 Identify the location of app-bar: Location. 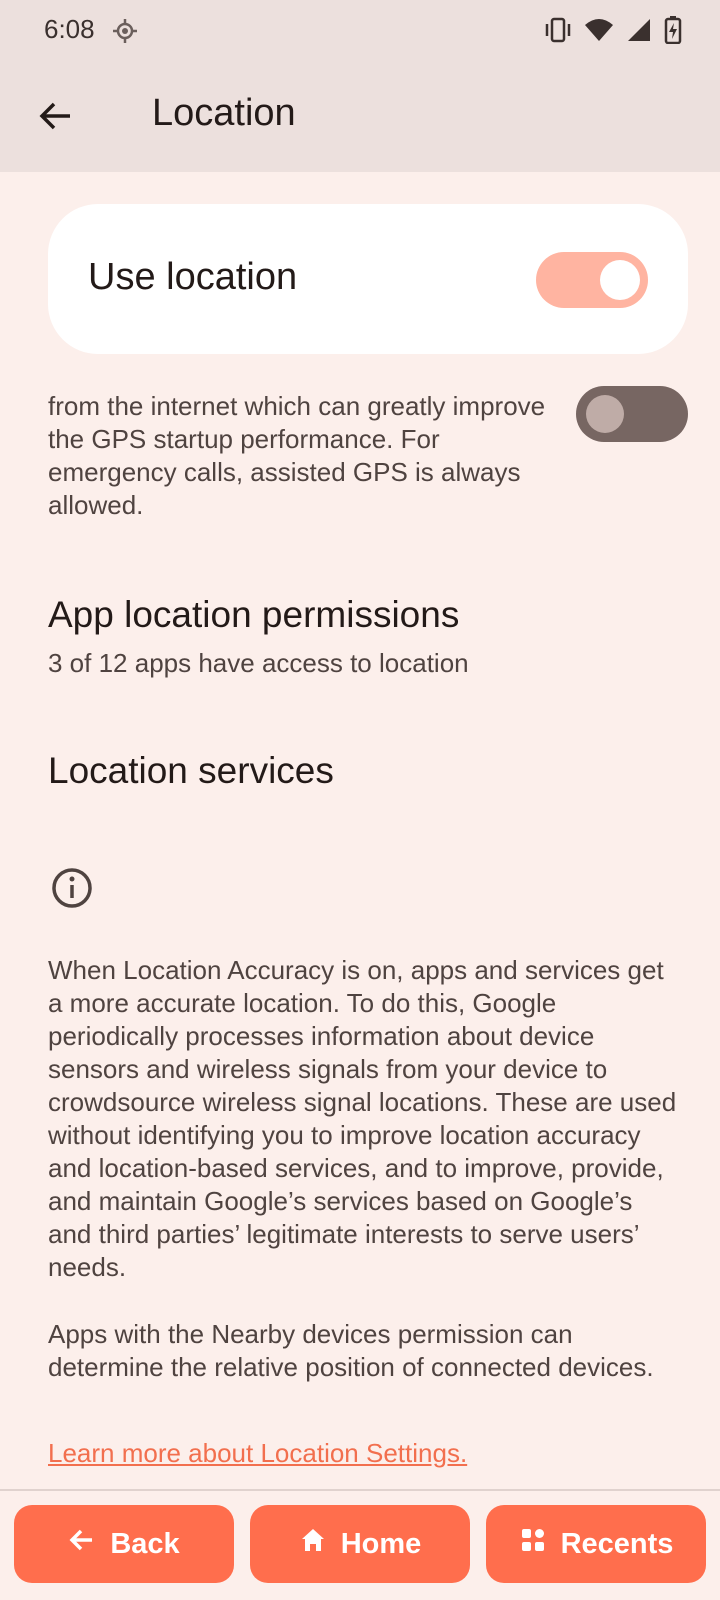
(360, 117).